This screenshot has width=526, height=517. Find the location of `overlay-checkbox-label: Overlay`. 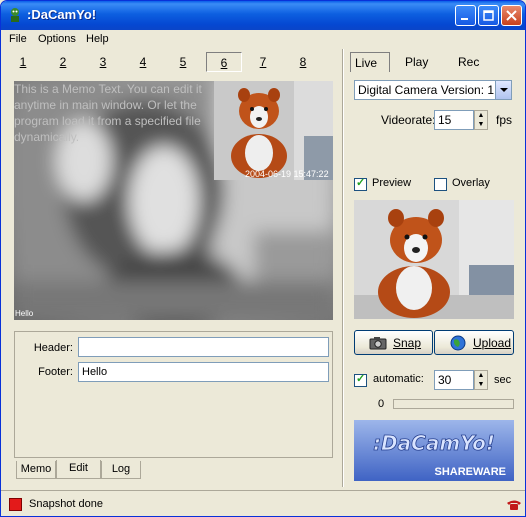

overlay-checkbox-label: Overlay is located at coordinates (471, 183).